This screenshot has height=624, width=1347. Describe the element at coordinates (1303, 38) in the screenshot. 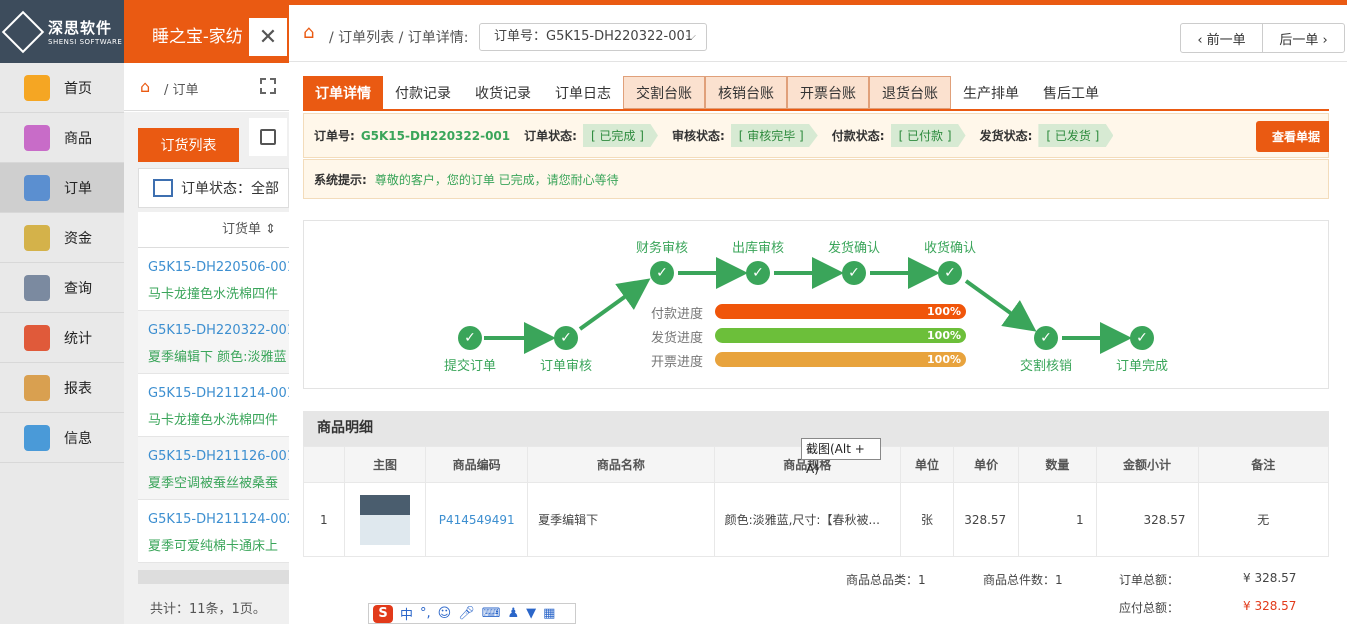

I see `next-order-button: 后一单 ›` at that location.